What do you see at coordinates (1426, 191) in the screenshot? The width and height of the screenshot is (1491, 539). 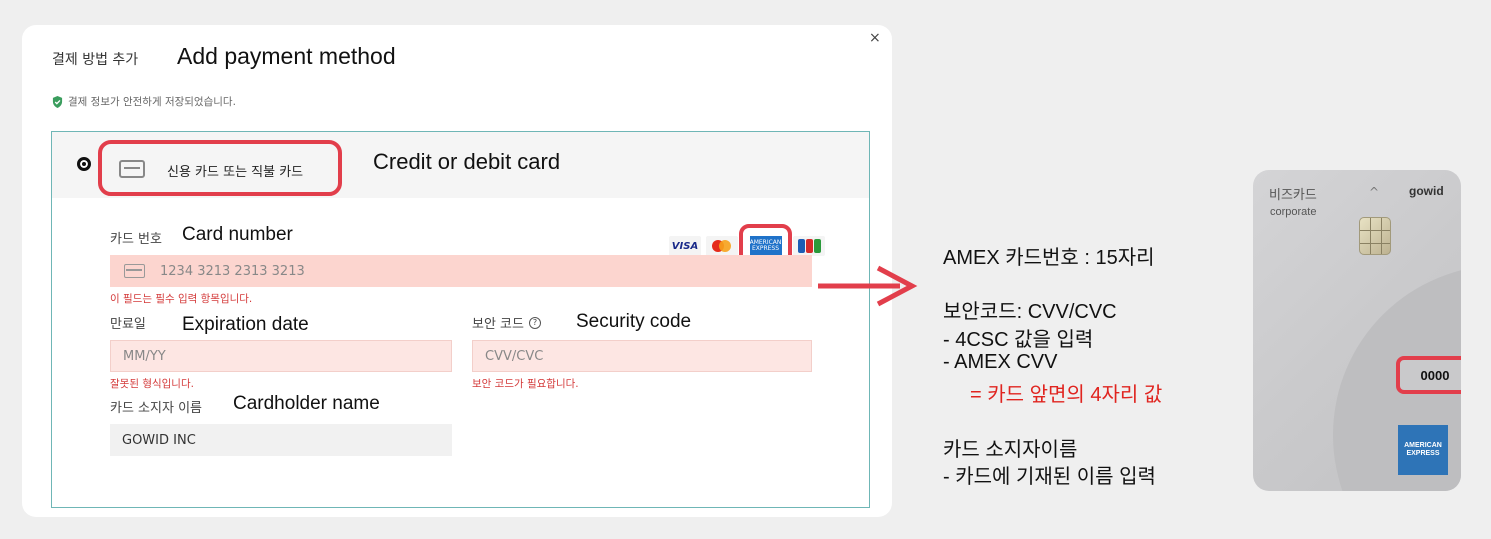 I see `gowid-logo: gowid` at bounding box center [1426, 191].